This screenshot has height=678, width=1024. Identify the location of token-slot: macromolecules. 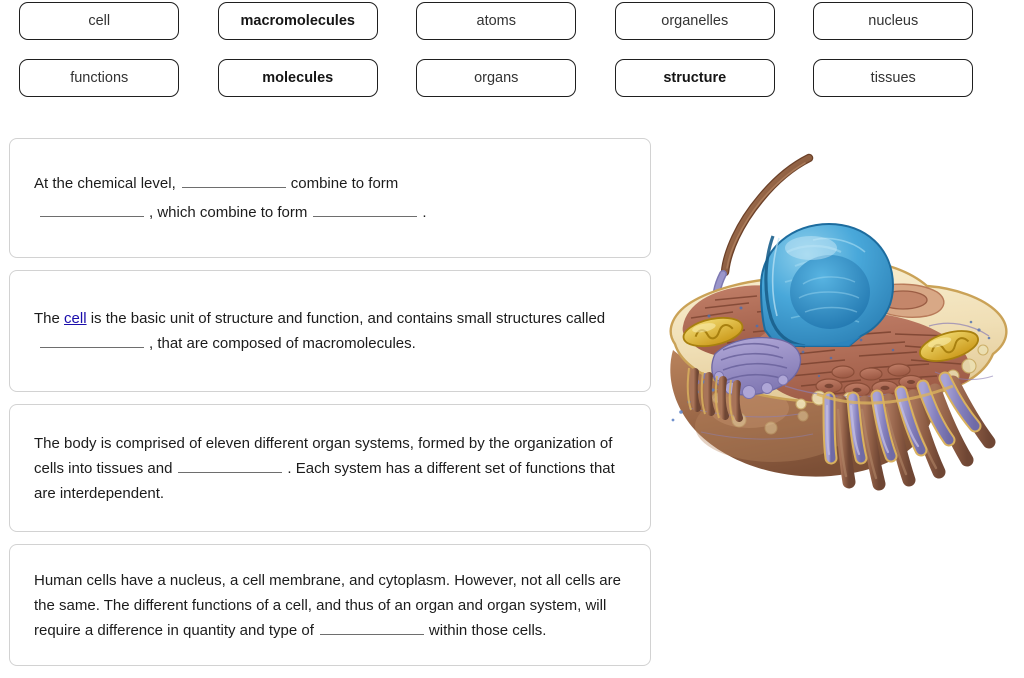
(298, 21).